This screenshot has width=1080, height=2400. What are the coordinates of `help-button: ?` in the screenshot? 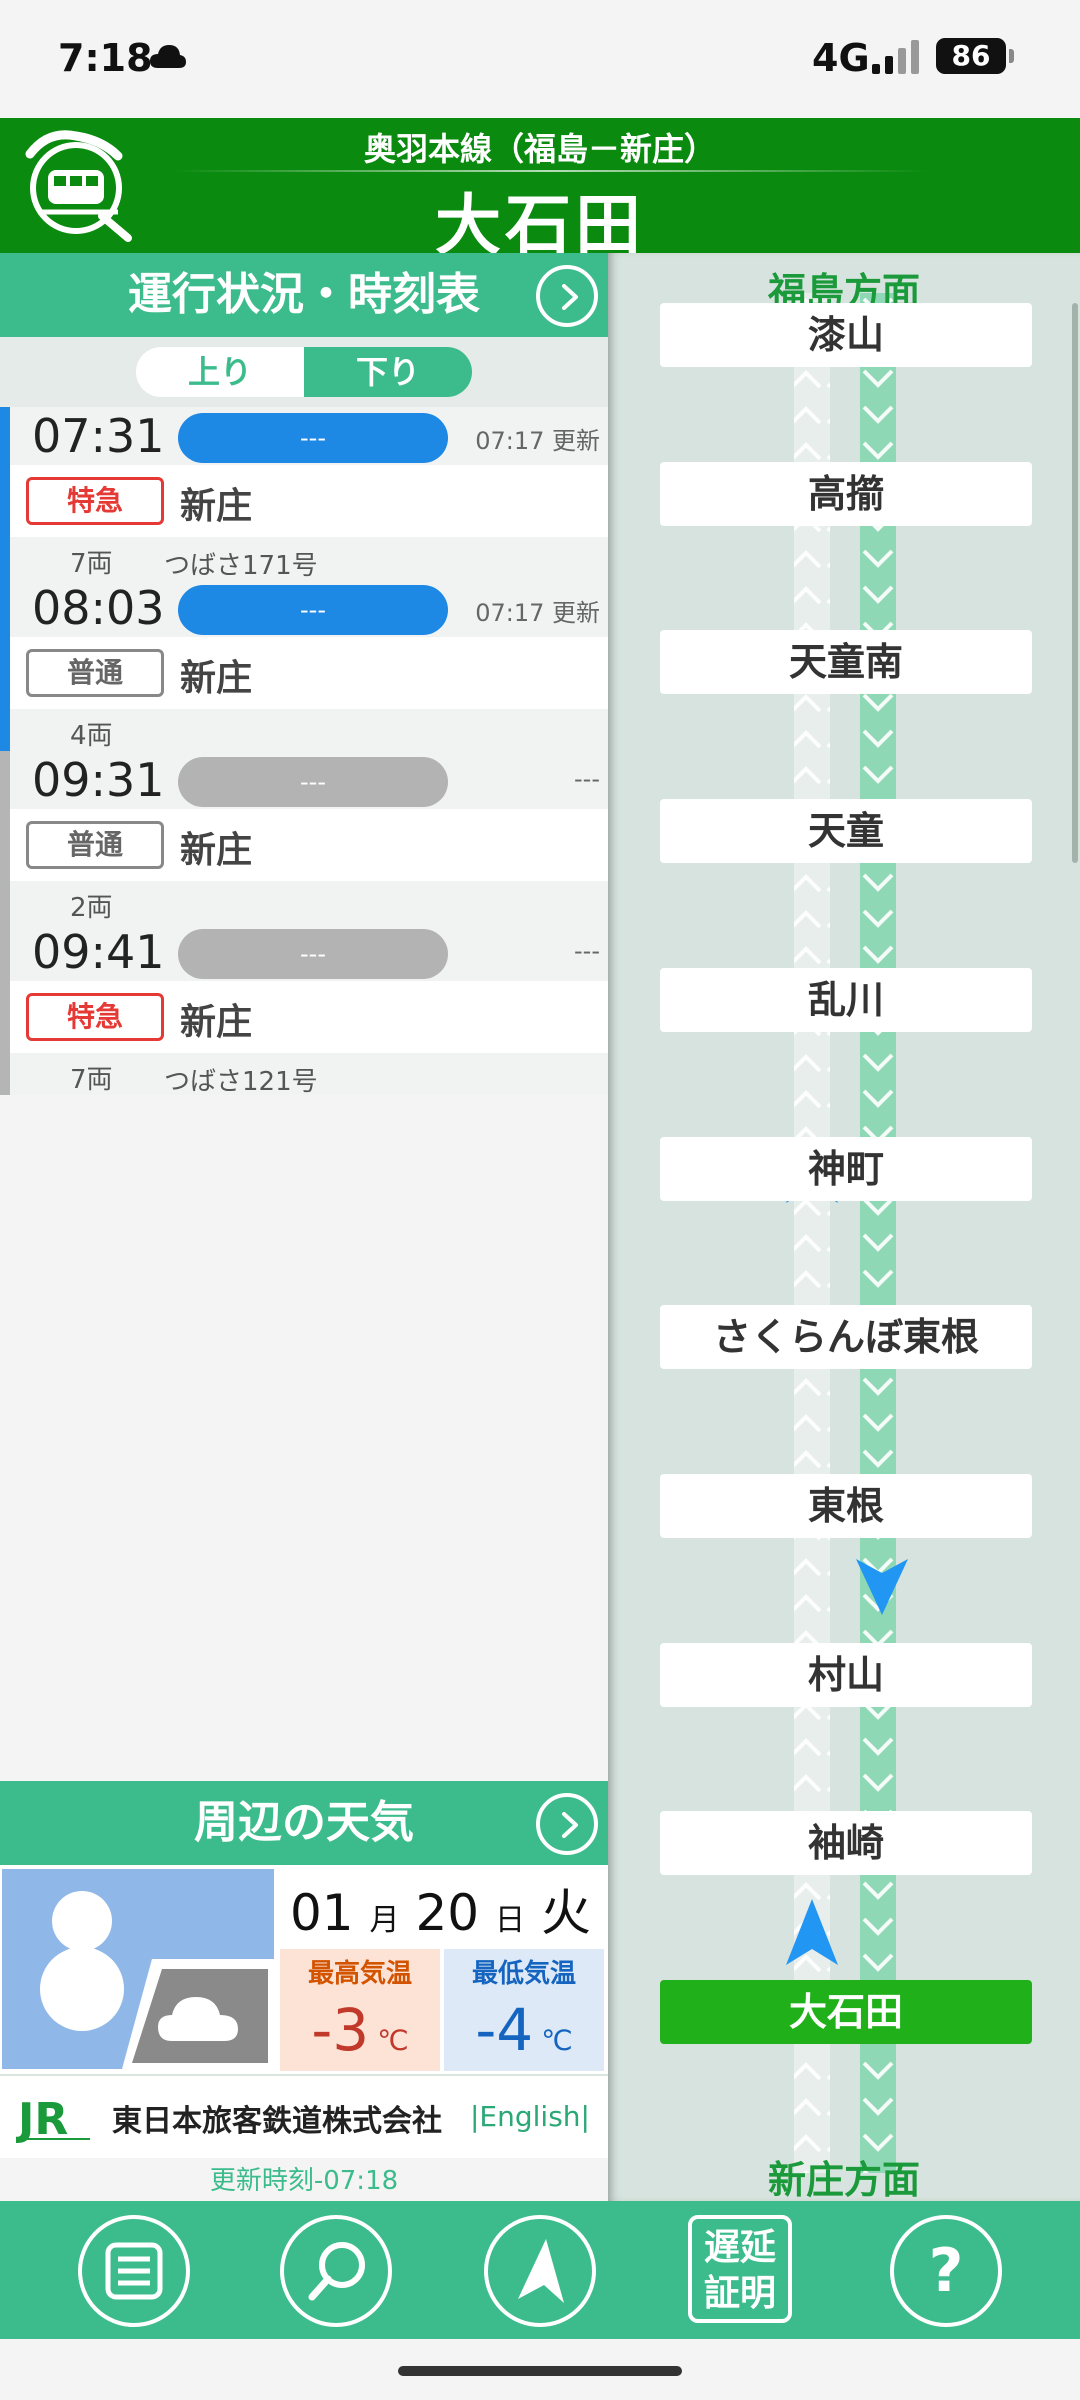 It's located at (946, 2271).